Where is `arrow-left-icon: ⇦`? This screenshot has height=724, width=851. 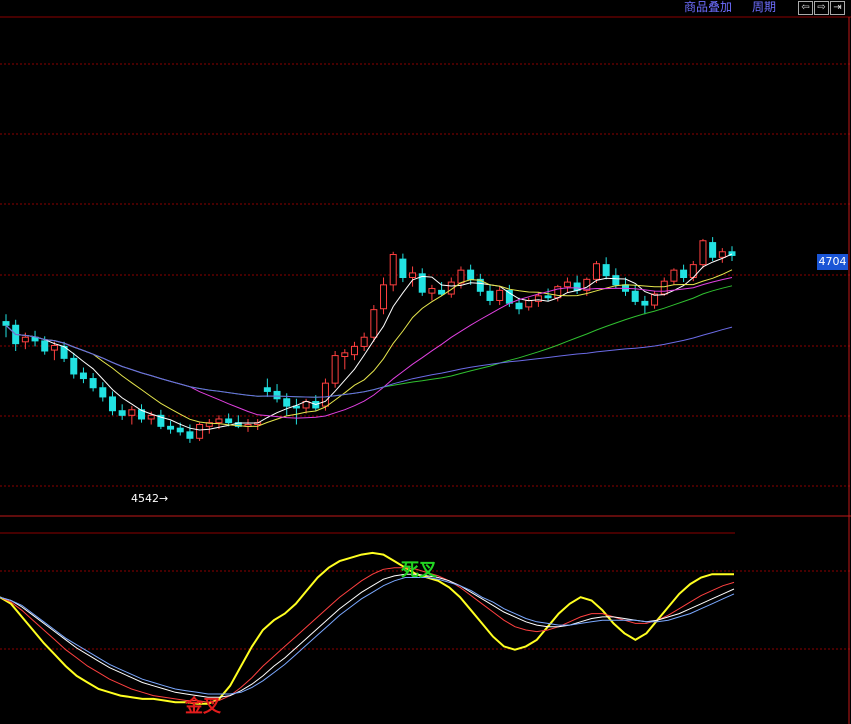 arrow-left-icon: ⇦ is located at coordinates (805, 8).